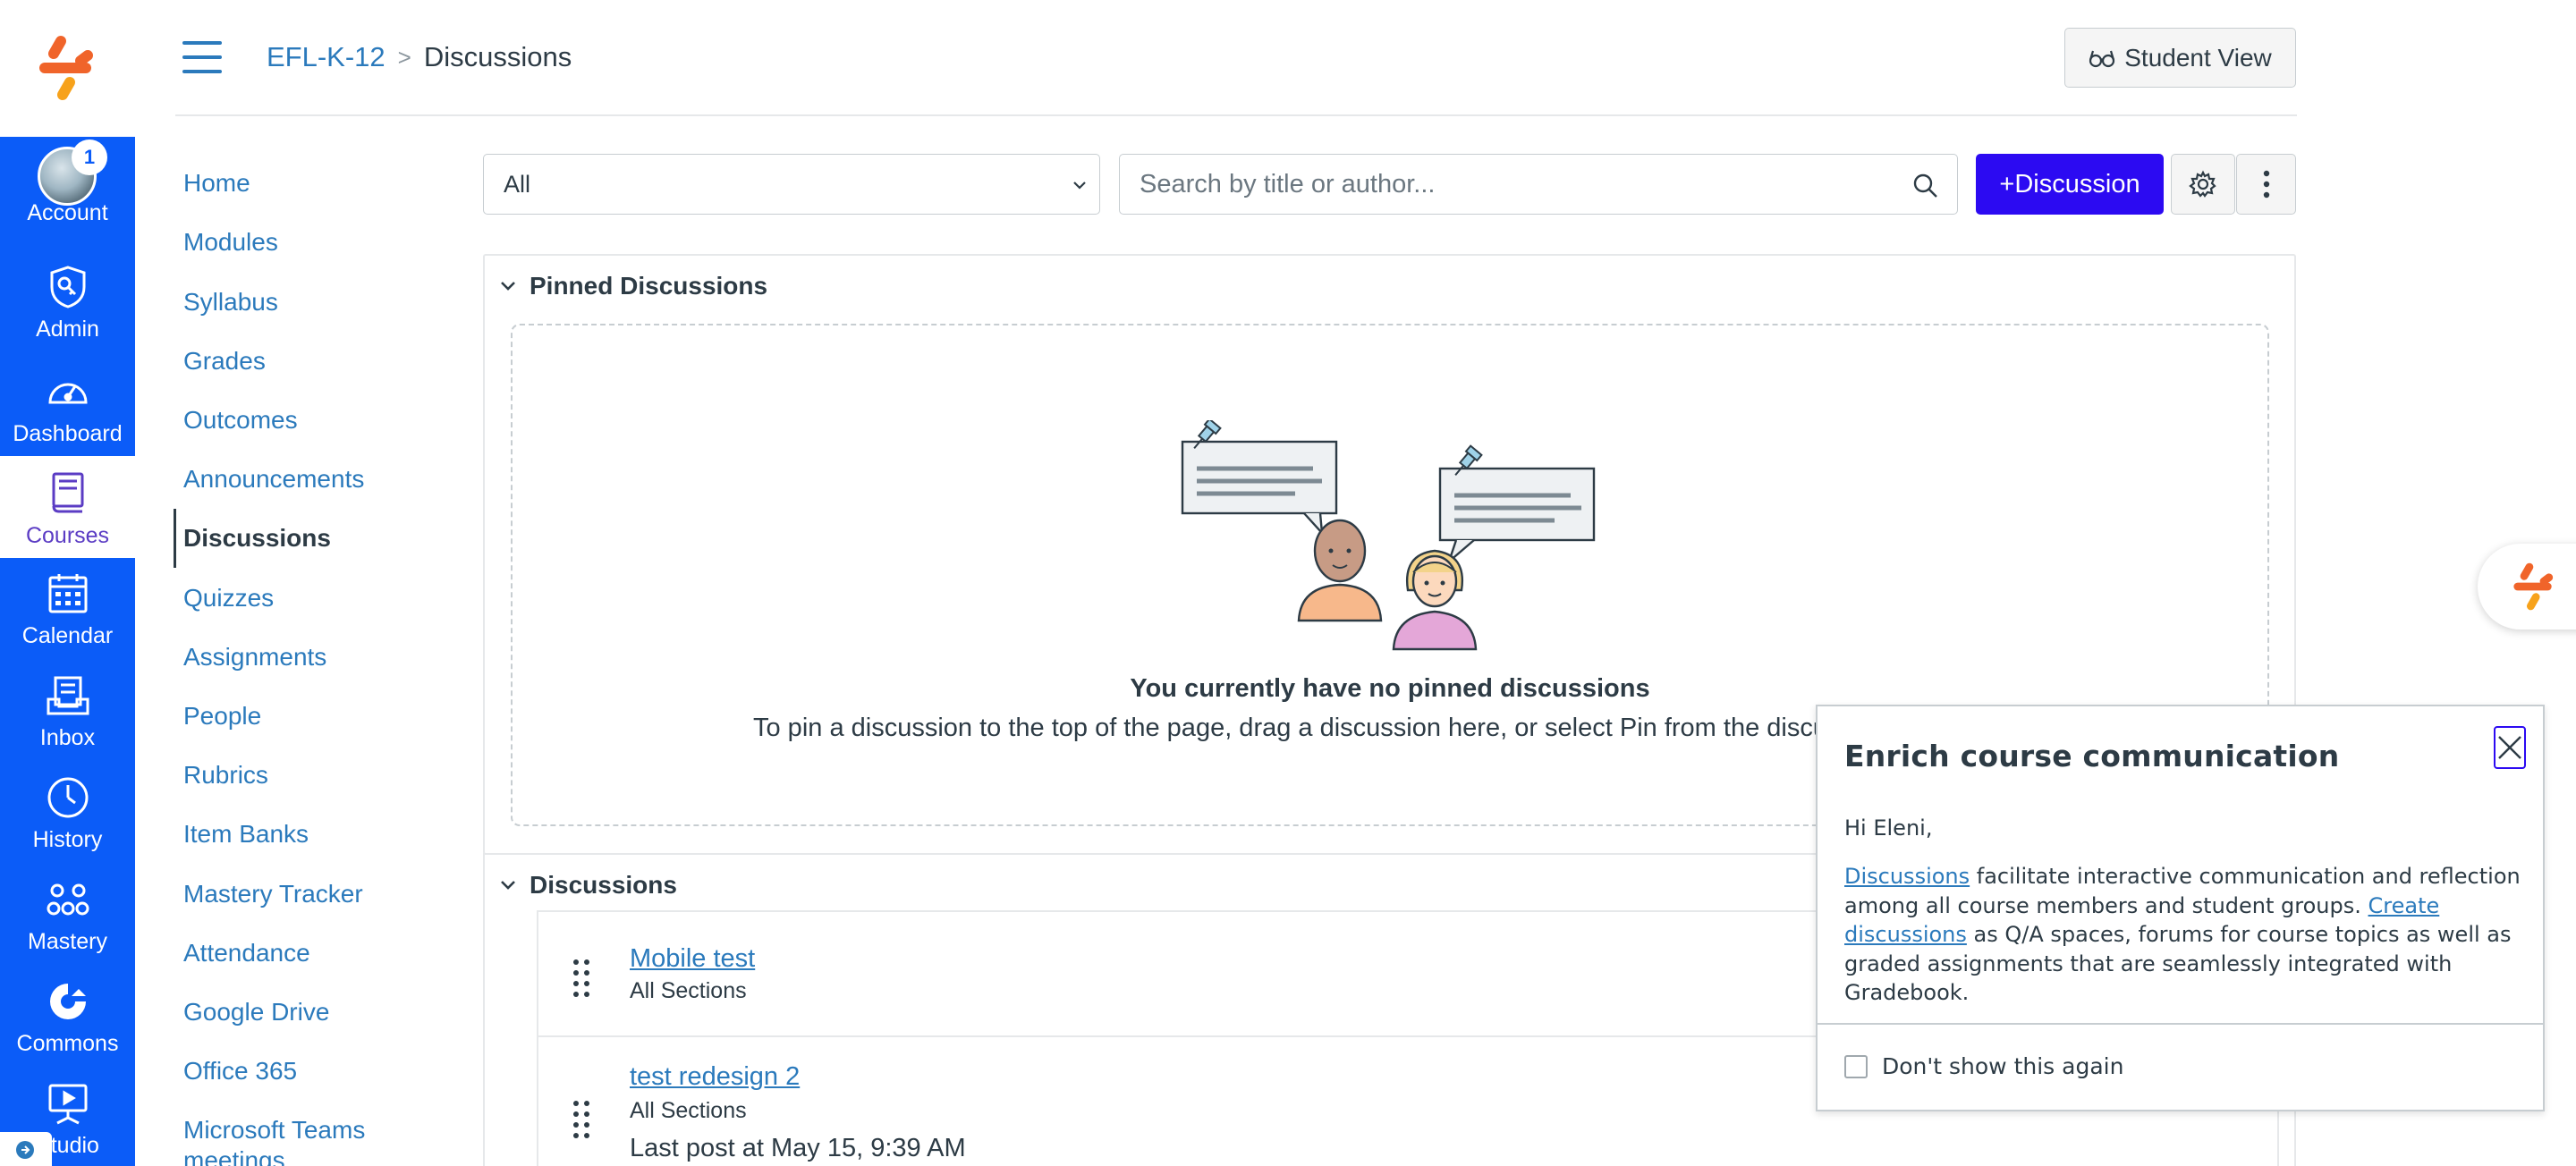 The width and height of the screenshot is (2576, 1166). Describe the element at coordinates (67, 737) in the screenshot. I see `nav-inbox-label: Inbox` at that location.